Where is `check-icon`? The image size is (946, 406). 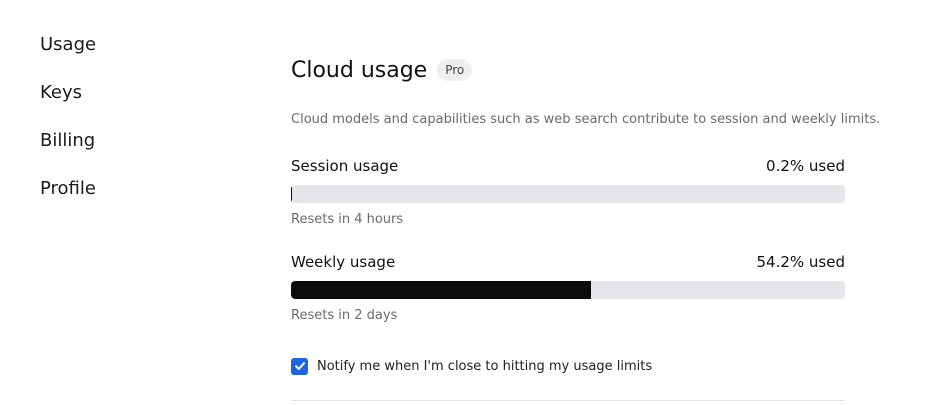
check-icon is located at coordinates (299, 366).